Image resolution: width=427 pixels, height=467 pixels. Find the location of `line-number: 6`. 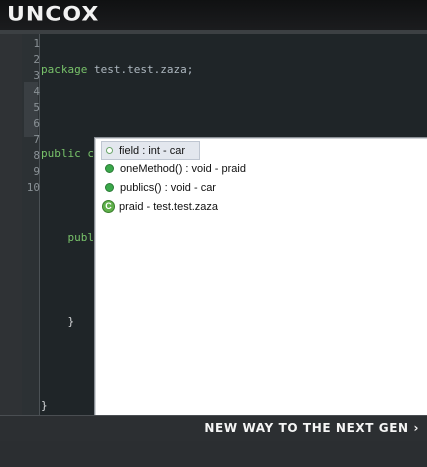

line-number: 6 is located at coordinates (36, 123).